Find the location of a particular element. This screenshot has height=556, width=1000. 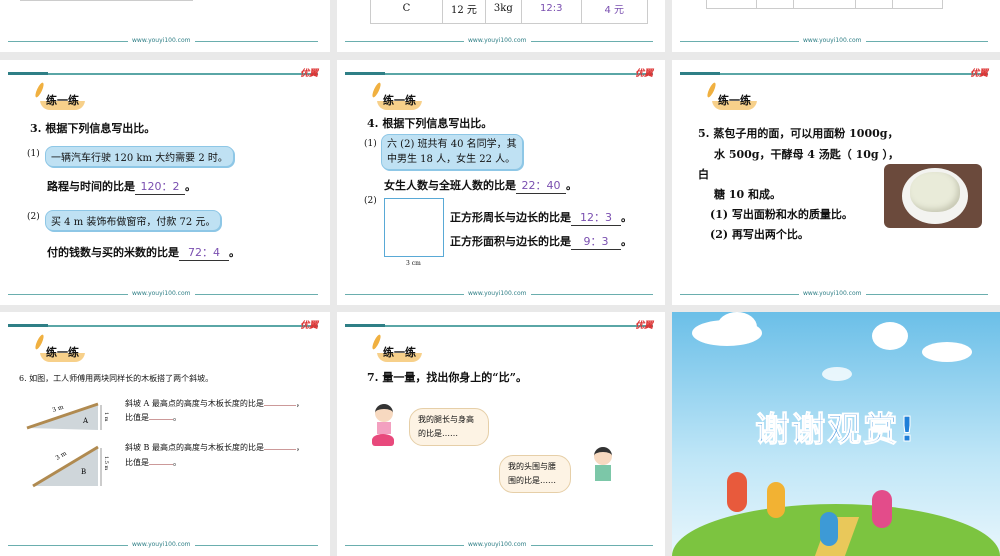

info-bubble: 买 4 m 装饰布做窗帘，付款 72 元。 is located at coordinates (133, 220).